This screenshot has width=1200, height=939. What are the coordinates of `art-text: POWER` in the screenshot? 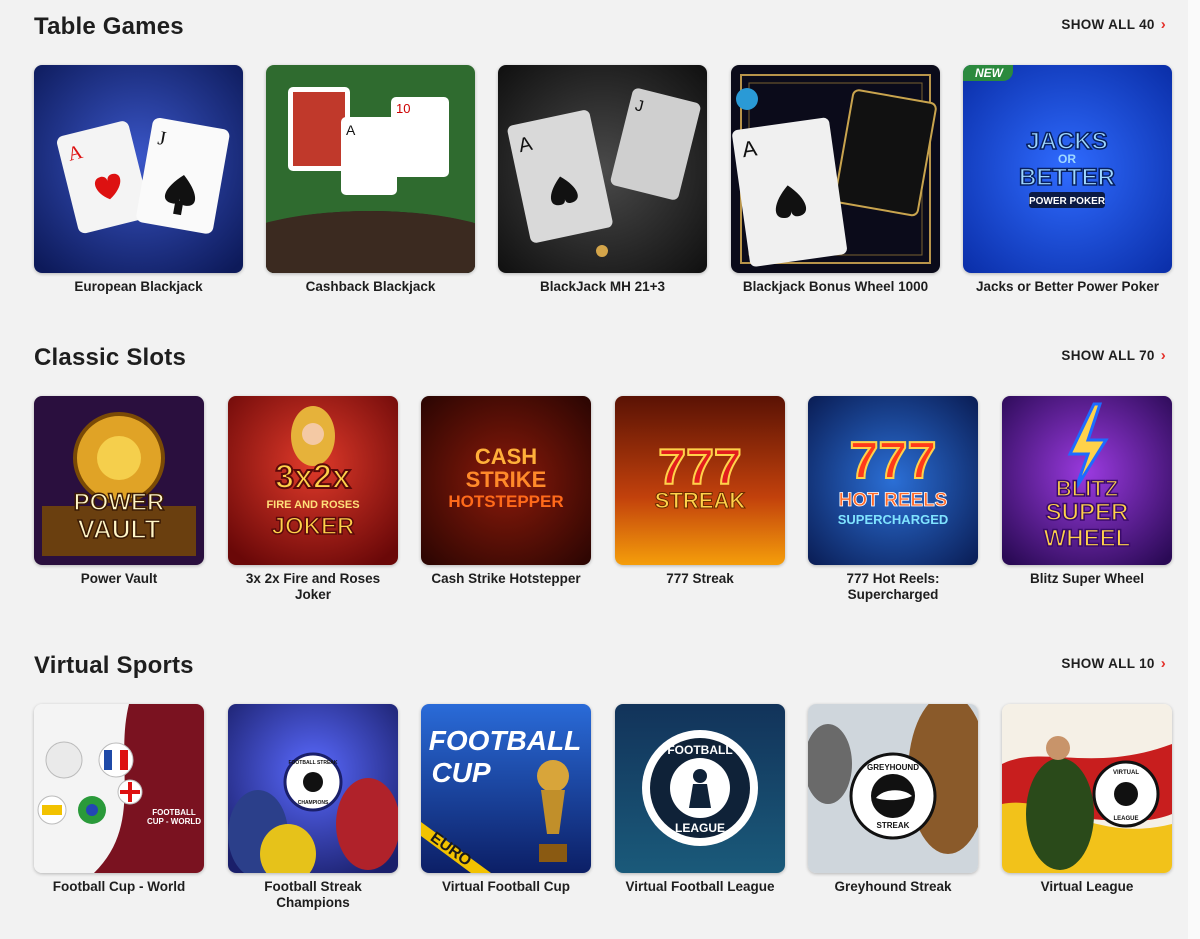 It's located at (119, 502).